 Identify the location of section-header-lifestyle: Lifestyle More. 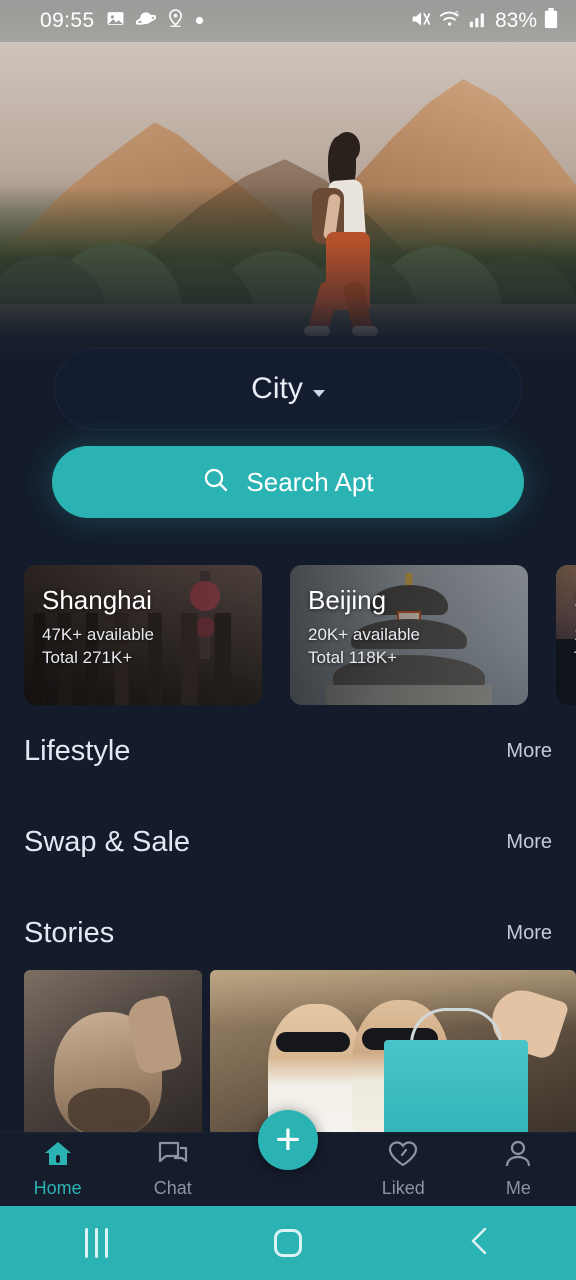
(288, 751).